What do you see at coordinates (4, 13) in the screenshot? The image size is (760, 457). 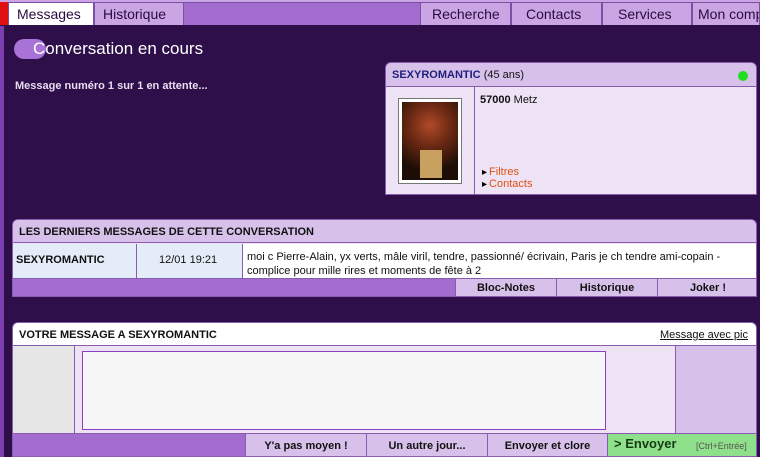 I see `active-indicator` at bounding box center [4, 13].